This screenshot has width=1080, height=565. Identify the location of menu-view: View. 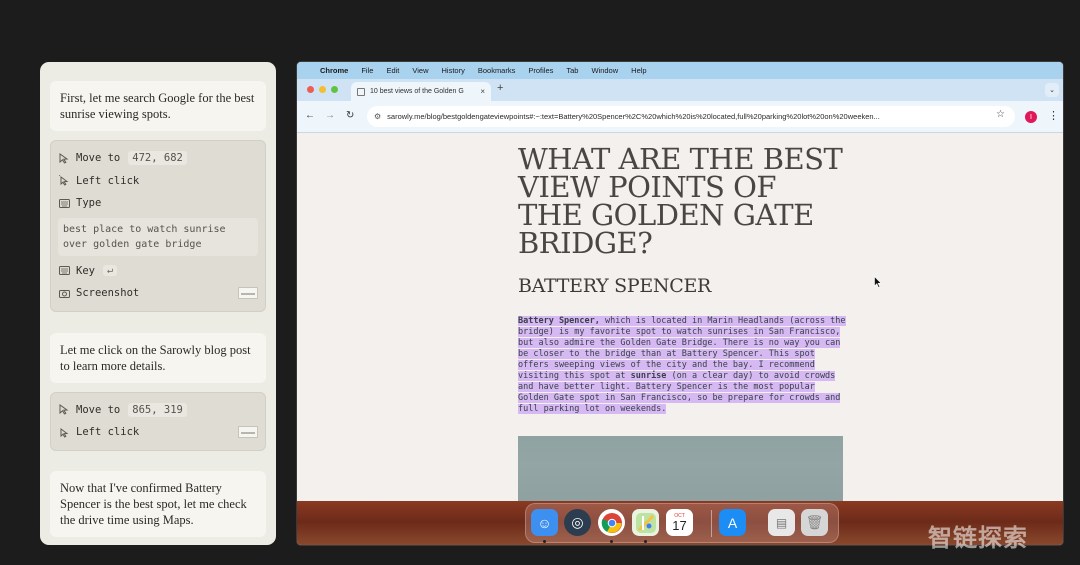
(420, 70).